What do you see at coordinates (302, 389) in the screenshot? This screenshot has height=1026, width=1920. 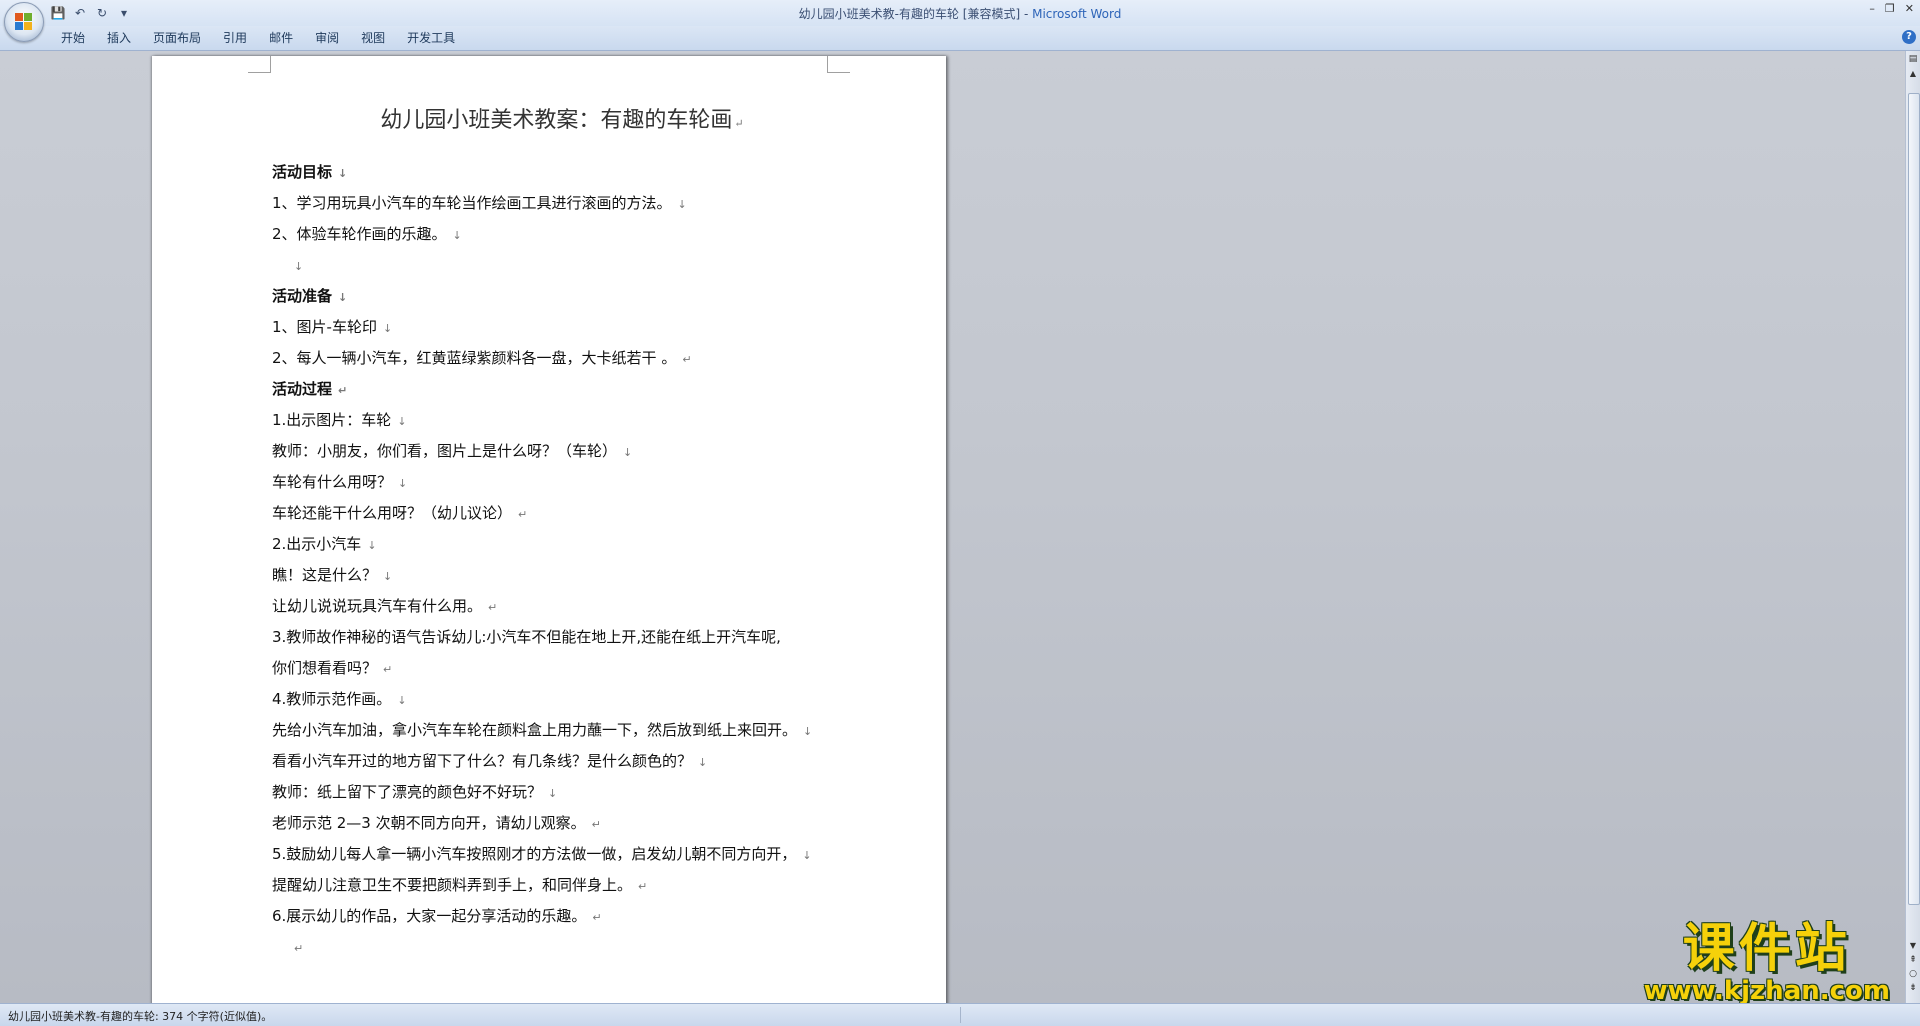 I see `paragraph-text: 活动过程` at bounding box center [302, 389].